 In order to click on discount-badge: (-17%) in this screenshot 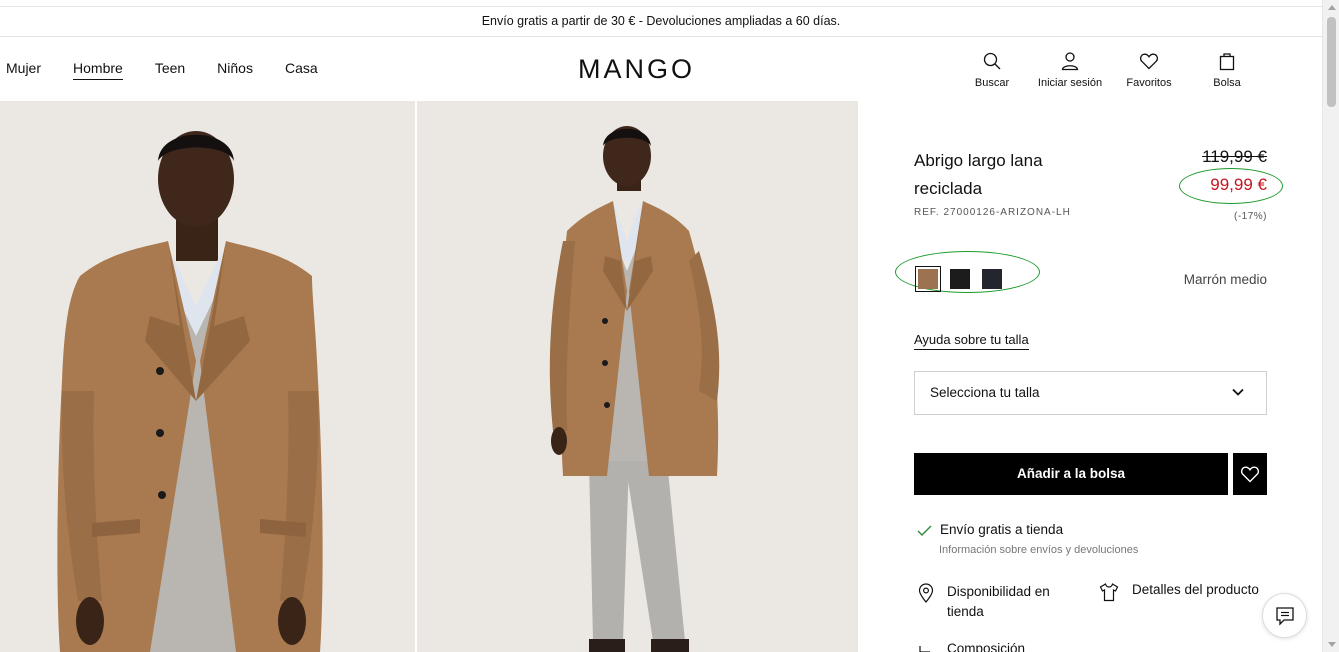, I will do `click(1250, 216)`.